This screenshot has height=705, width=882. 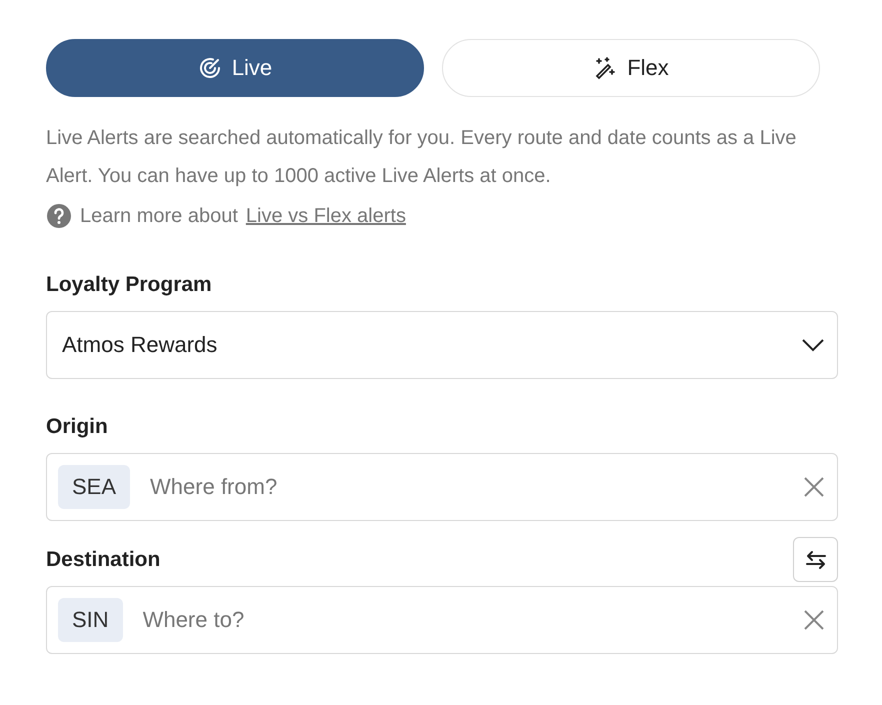 I want to click on swap-arrows-icon, so click(x=815, y=560).